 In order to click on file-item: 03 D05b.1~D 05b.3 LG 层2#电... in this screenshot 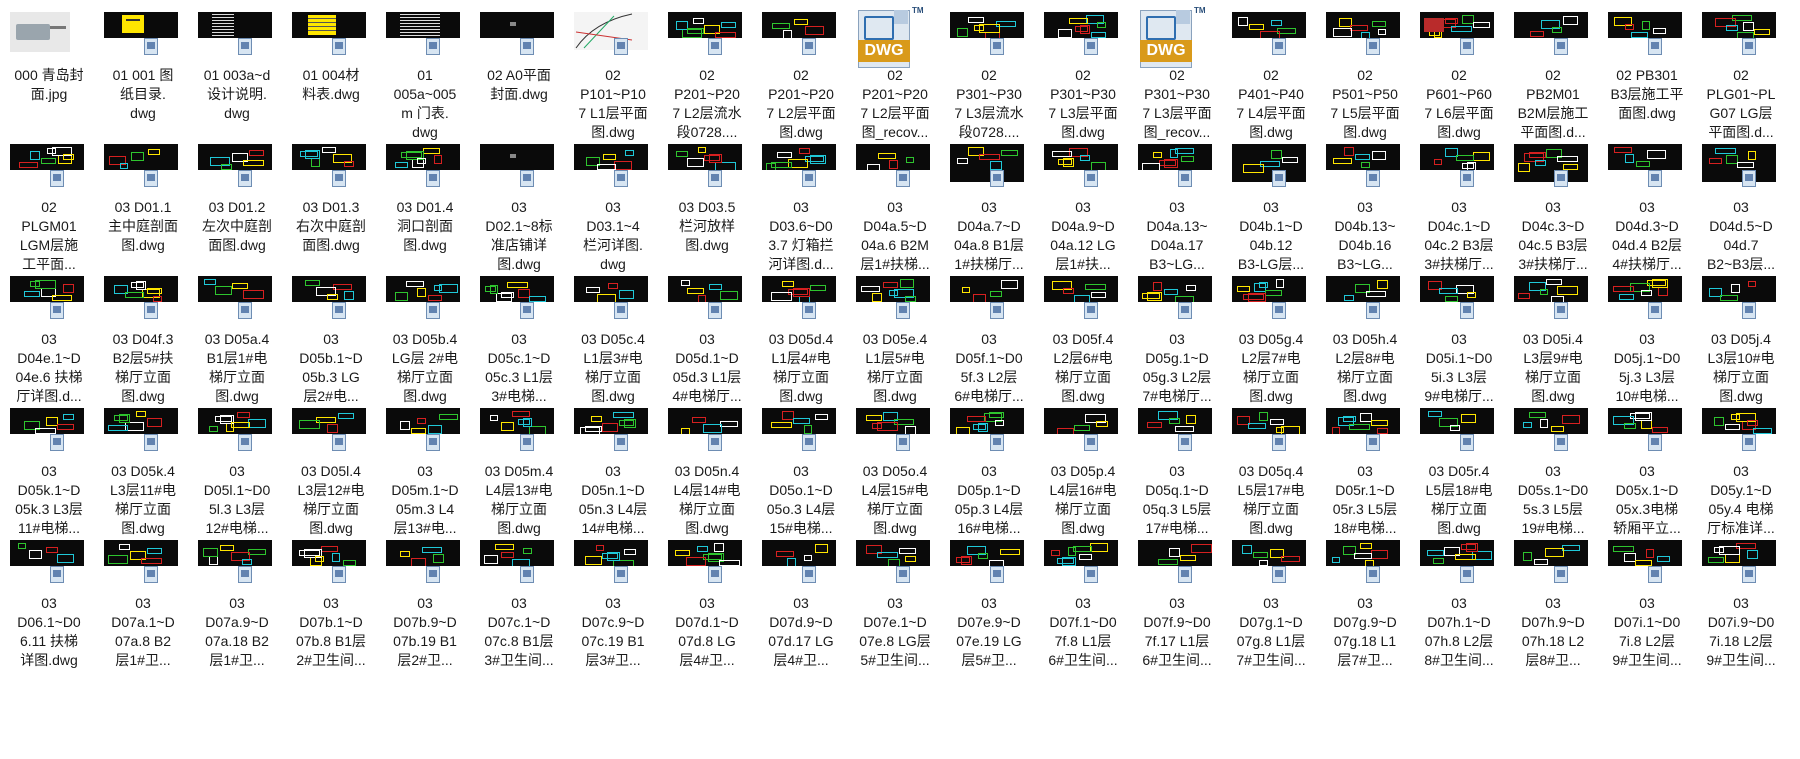, I will do `click(331, 344)`.